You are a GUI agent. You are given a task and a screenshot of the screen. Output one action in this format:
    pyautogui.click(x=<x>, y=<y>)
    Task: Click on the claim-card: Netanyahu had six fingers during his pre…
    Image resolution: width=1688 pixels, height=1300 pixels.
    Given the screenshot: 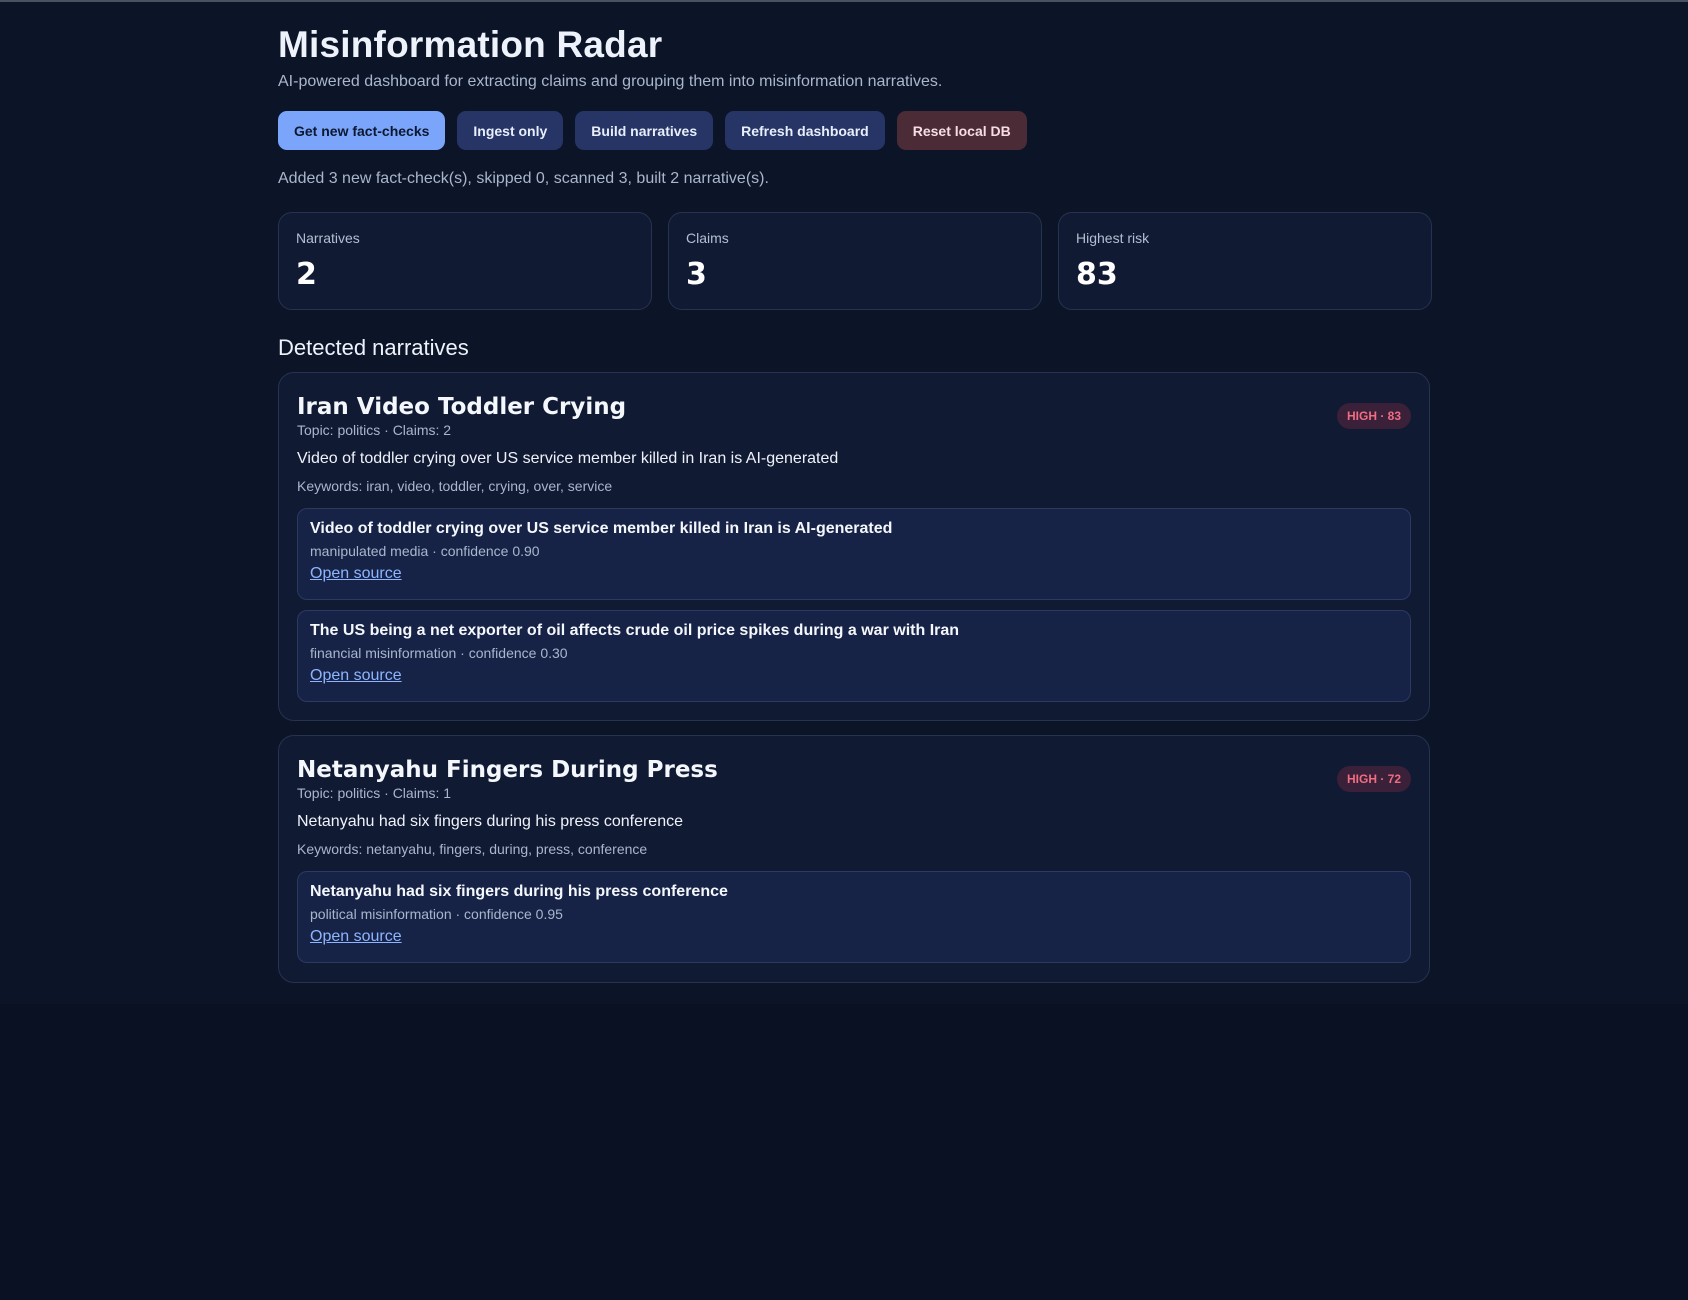 What is the action you would take?
    pyautogui.click(x=854, y=917)
    